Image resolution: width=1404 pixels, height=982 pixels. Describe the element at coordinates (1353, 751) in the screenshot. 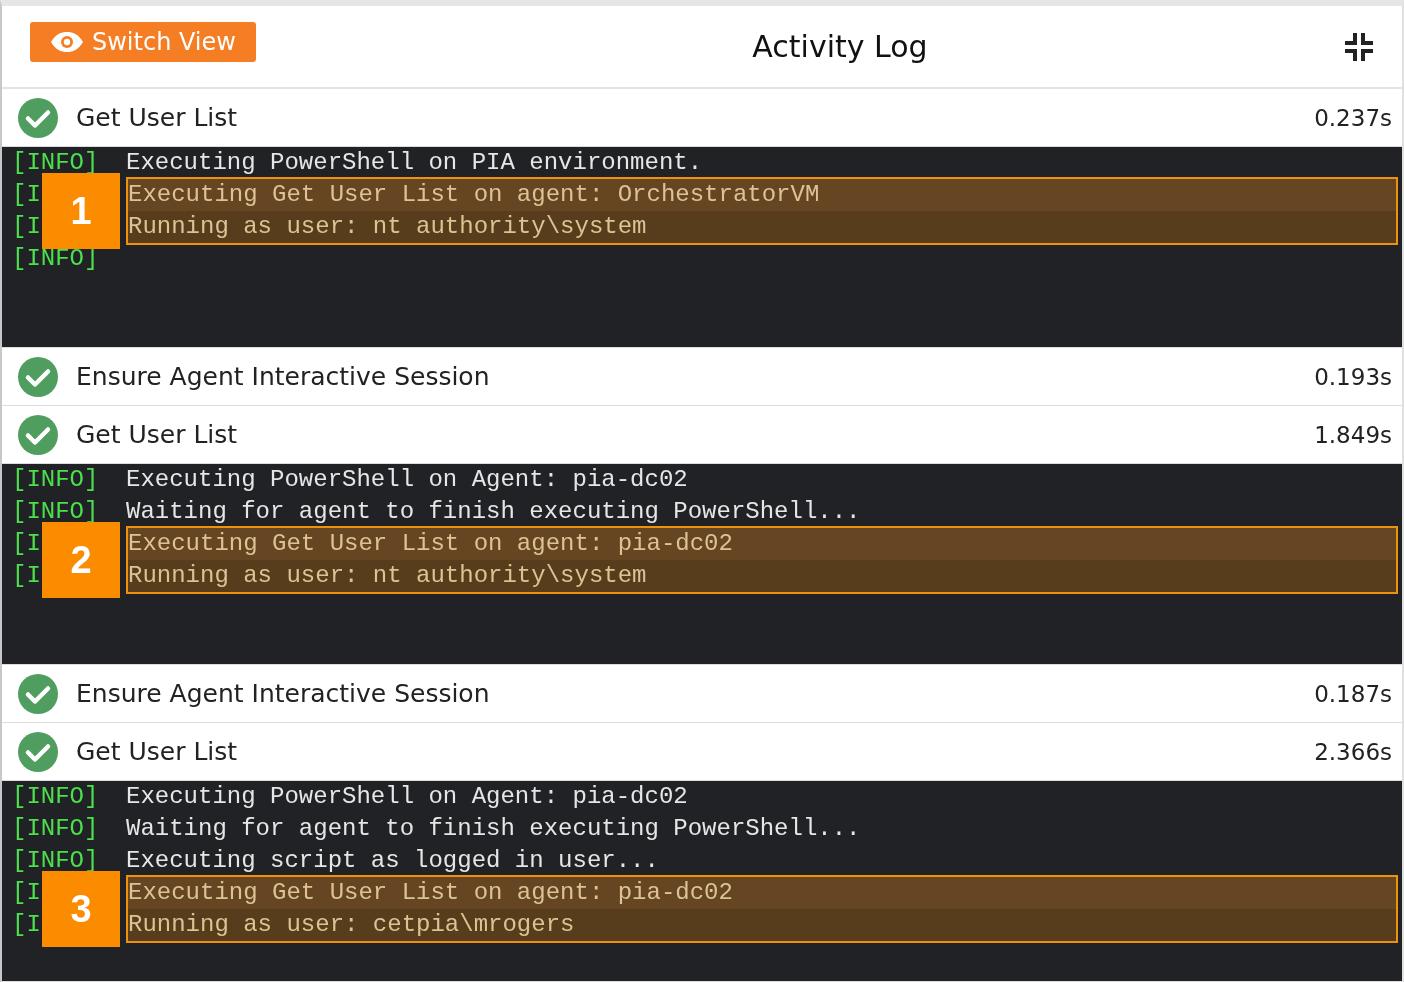

I see `step-duration: 2.366s` at that location.